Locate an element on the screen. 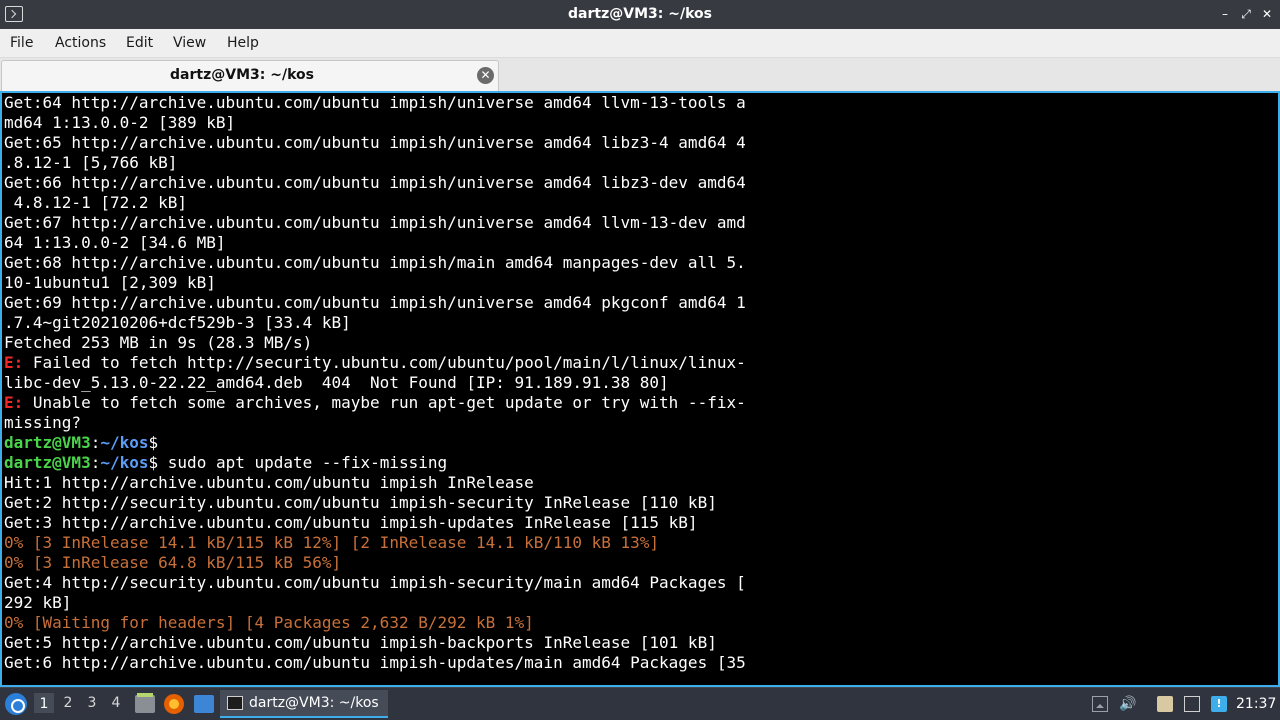  terminal-text: 64 1:13.0.0-2 [34.6 MB] is located at coordinates (115, 242).